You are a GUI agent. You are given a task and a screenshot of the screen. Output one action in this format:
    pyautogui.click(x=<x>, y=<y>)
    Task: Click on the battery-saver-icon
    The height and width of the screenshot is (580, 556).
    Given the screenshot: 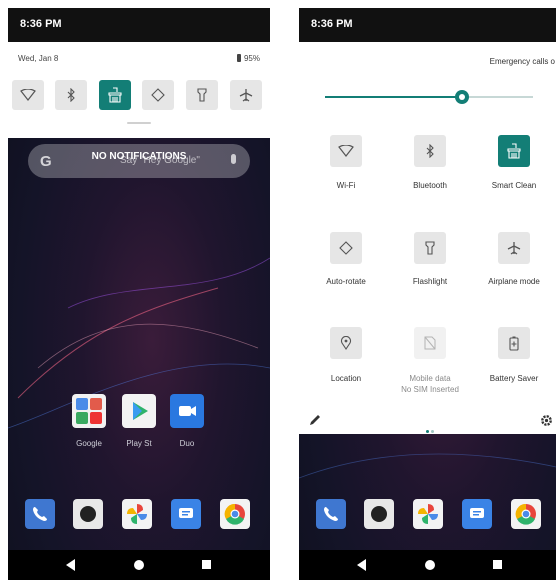 What is the action you would take?
    pyautogui.click(x=514, y=343)
    